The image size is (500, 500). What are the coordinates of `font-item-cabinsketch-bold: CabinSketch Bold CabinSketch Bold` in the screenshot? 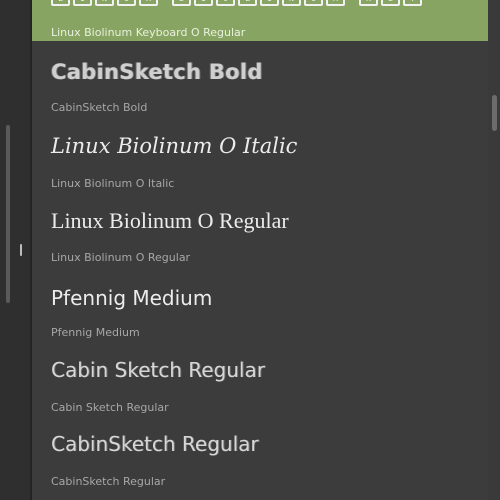 It's located at (260, 79).